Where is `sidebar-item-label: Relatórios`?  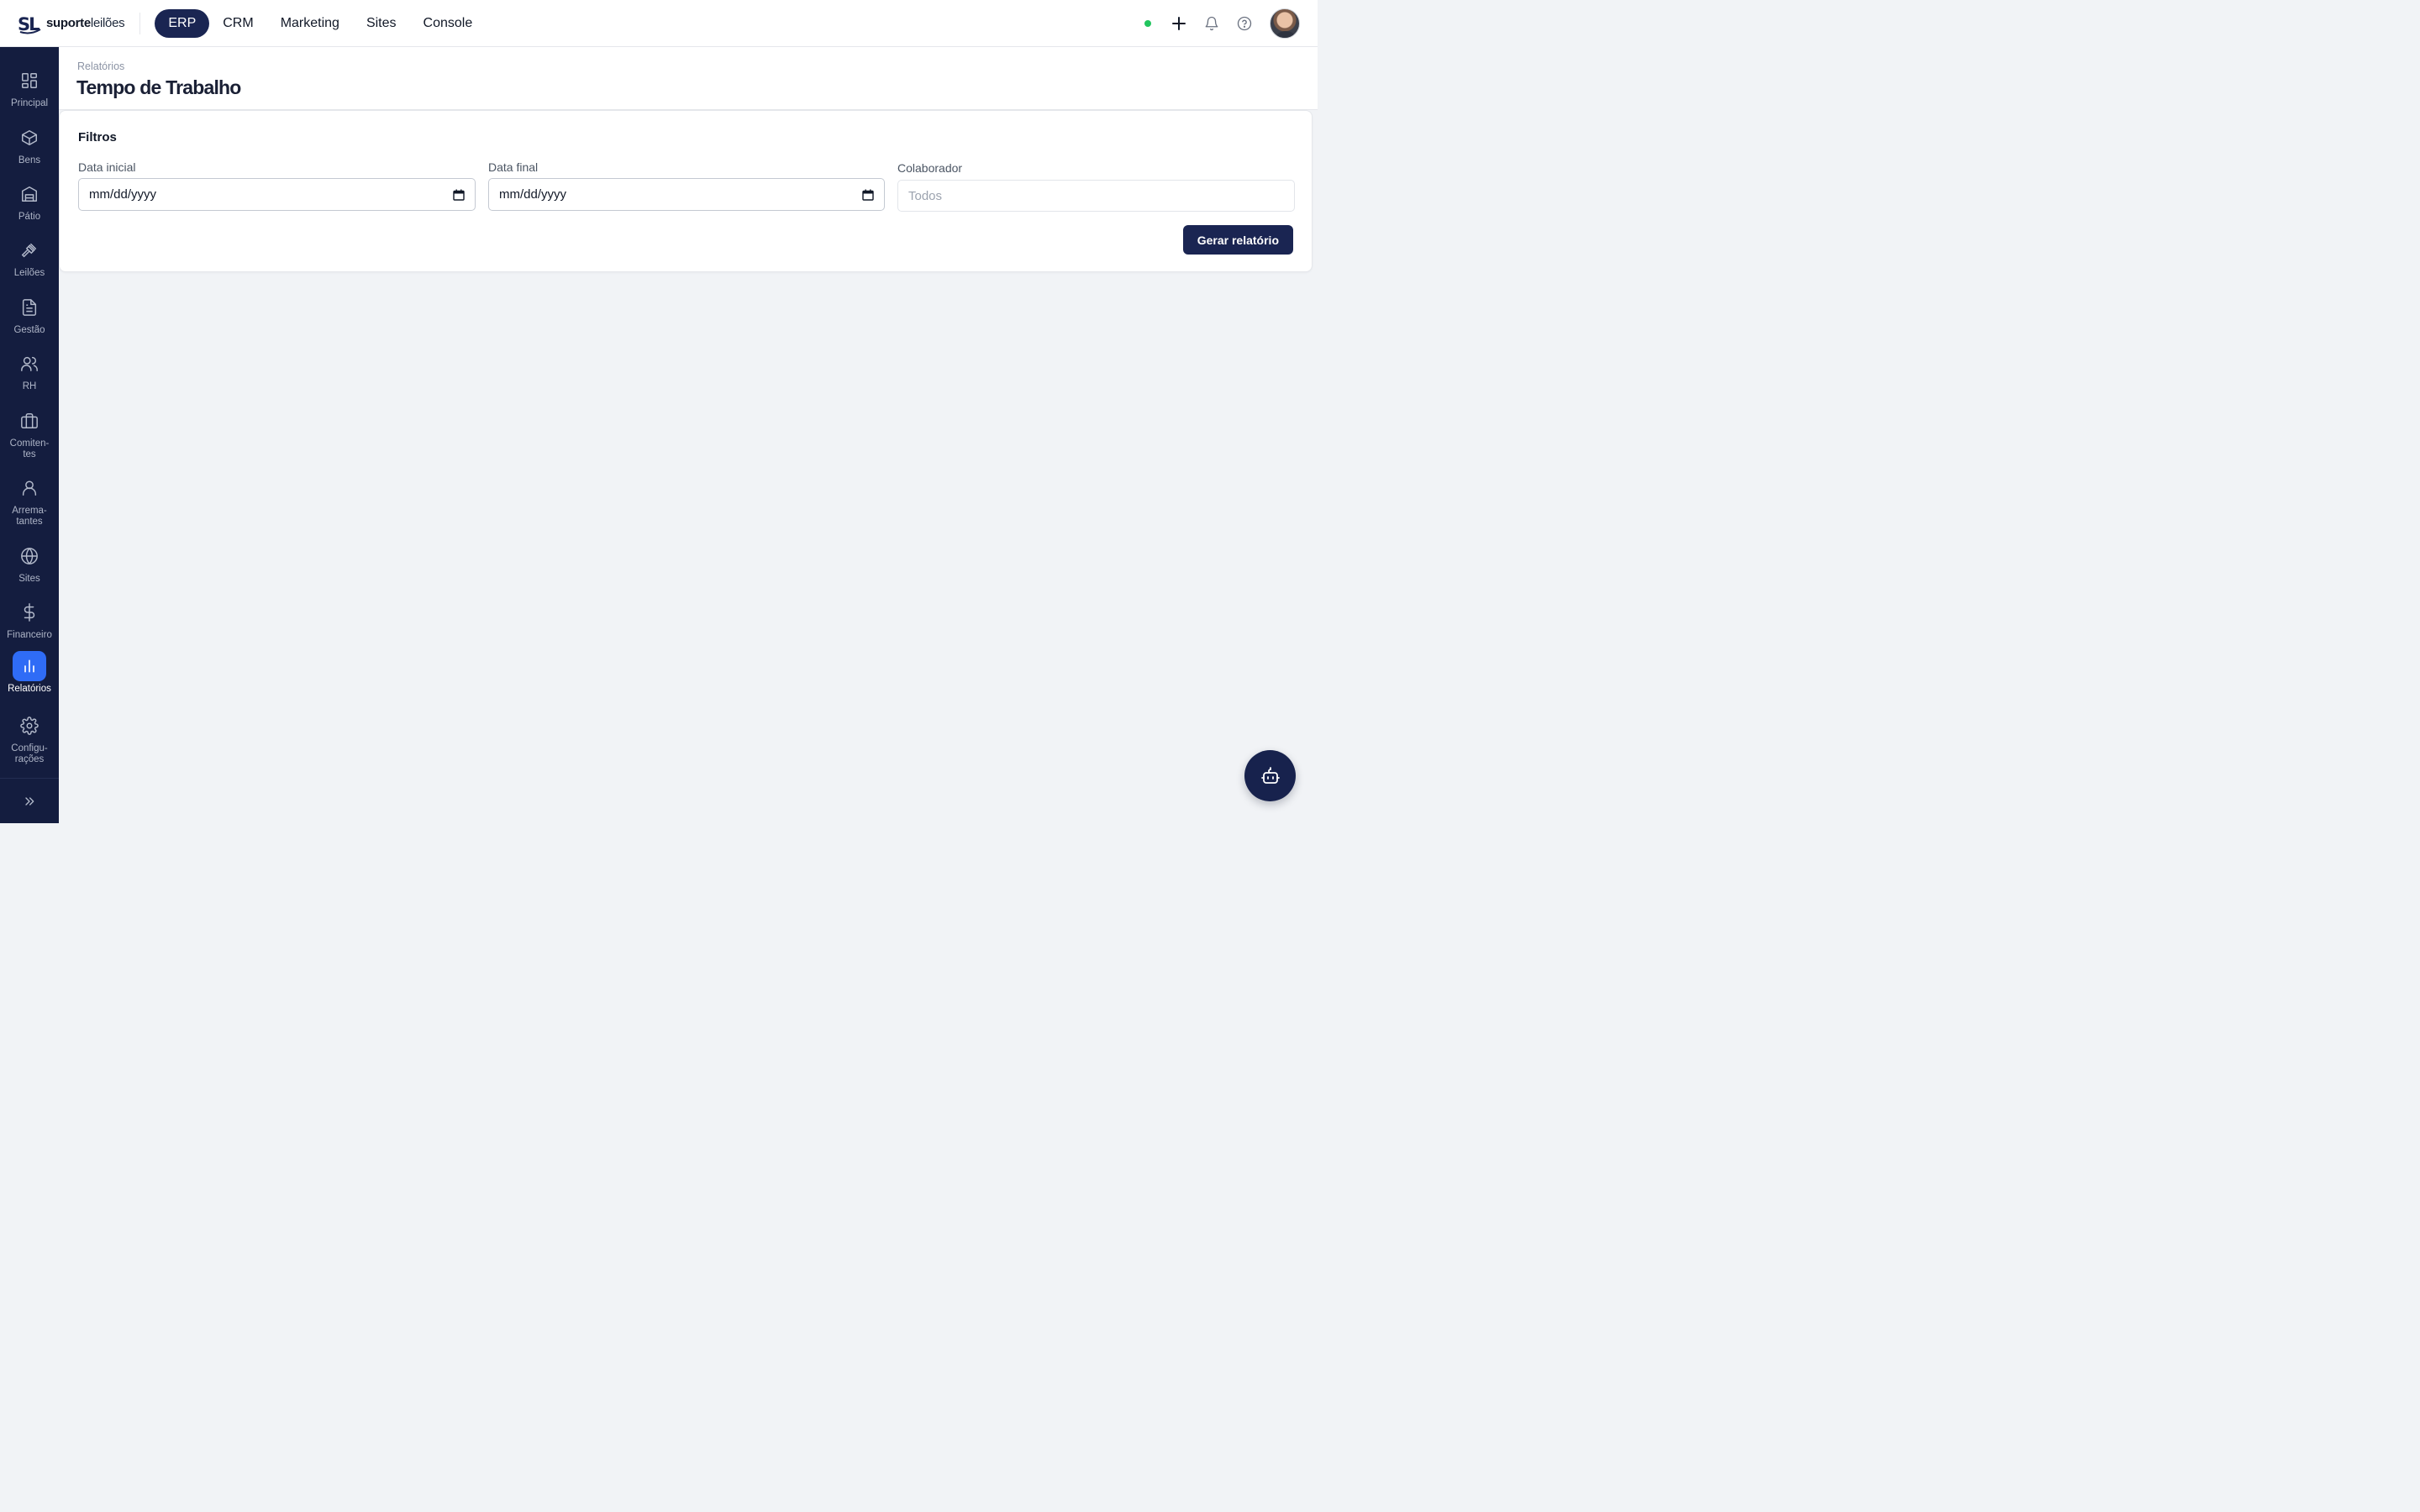 sidebar-item-label: Relatórios is located at coordinates (29, 689).